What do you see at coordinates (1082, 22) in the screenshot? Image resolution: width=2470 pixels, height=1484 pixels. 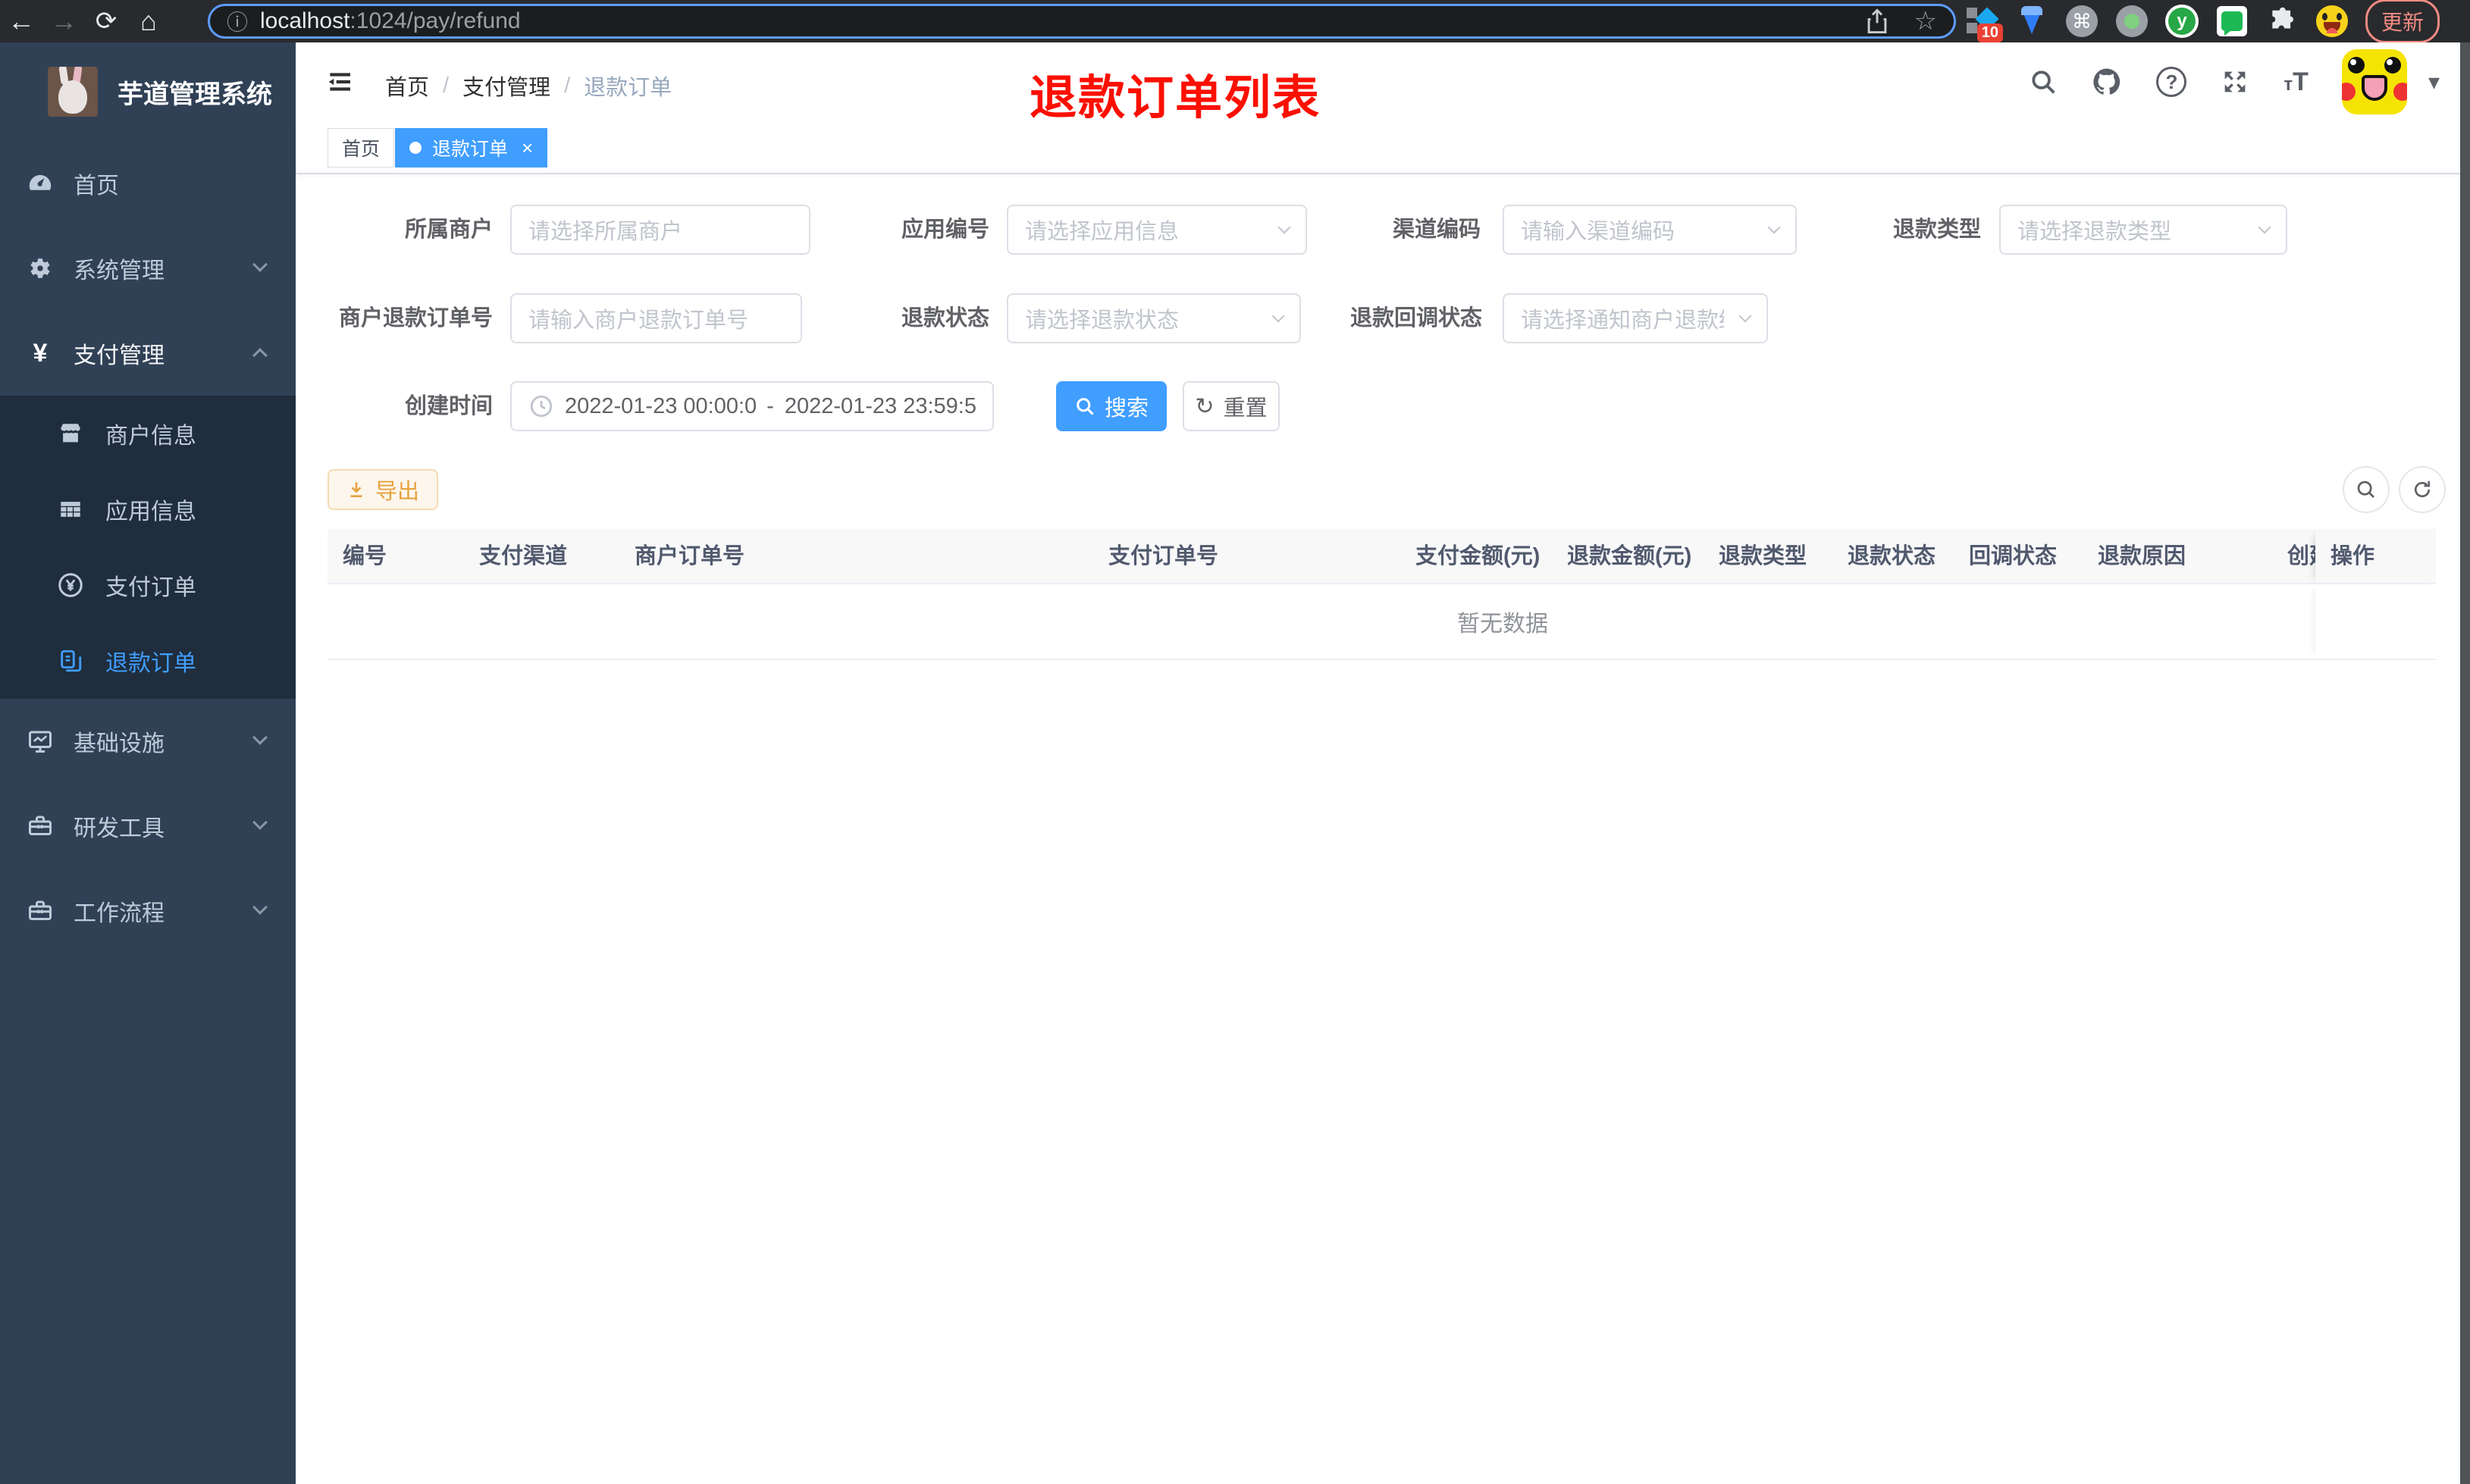 I see `address-bar: ⓘ localhost:1024/pay/refund ☆` at bounding box center [1082, 22].